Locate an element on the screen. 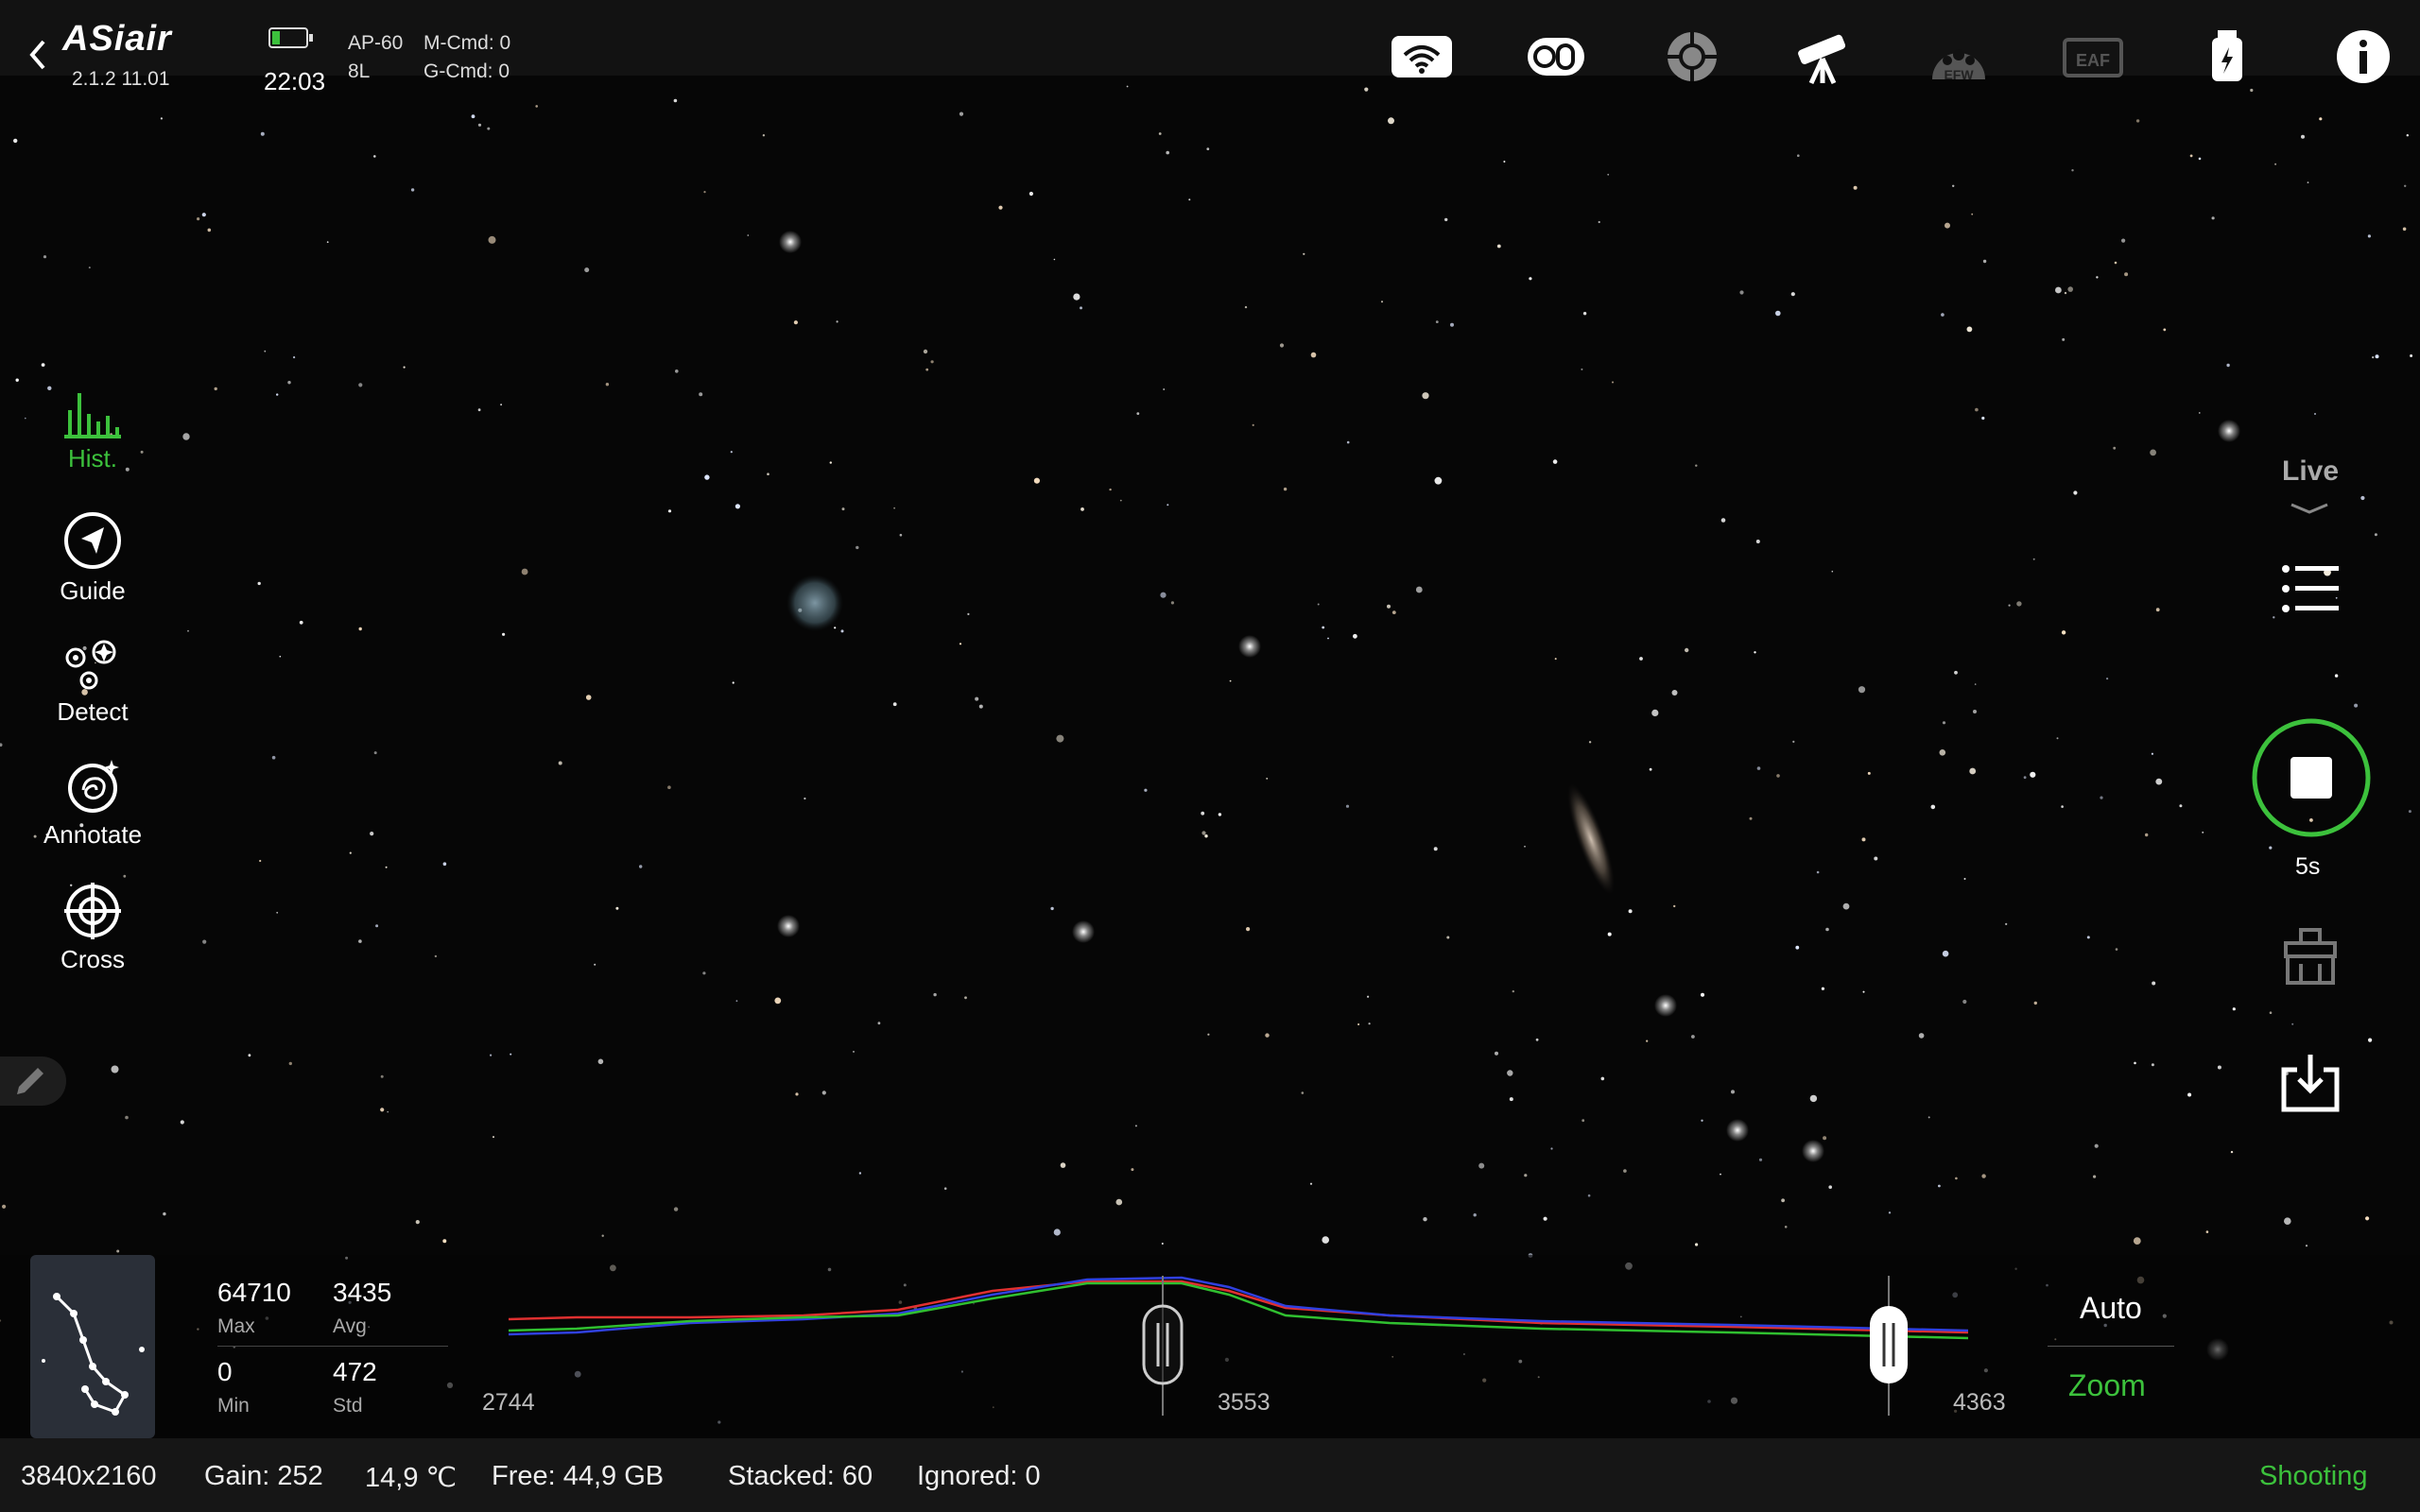 Image resolution: width=2420 pixels, height=1512 pixels. info-icon is located at coordinates (2363, 56).